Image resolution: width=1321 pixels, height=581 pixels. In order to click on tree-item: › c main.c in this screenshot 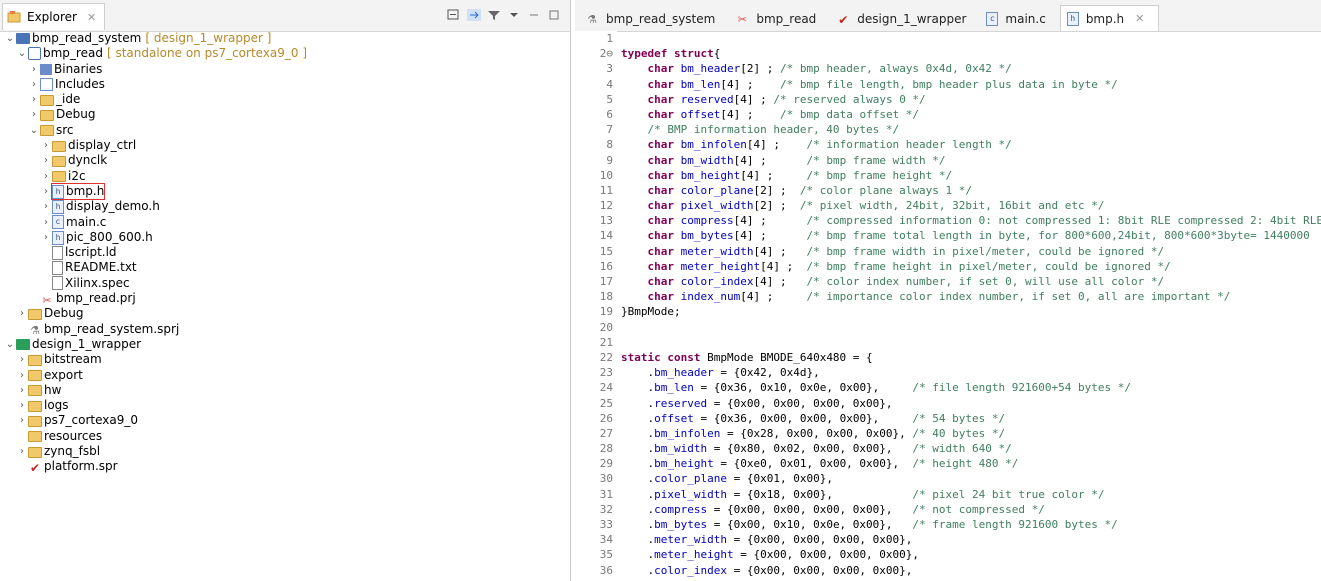, I will do `click(285, 222)`.